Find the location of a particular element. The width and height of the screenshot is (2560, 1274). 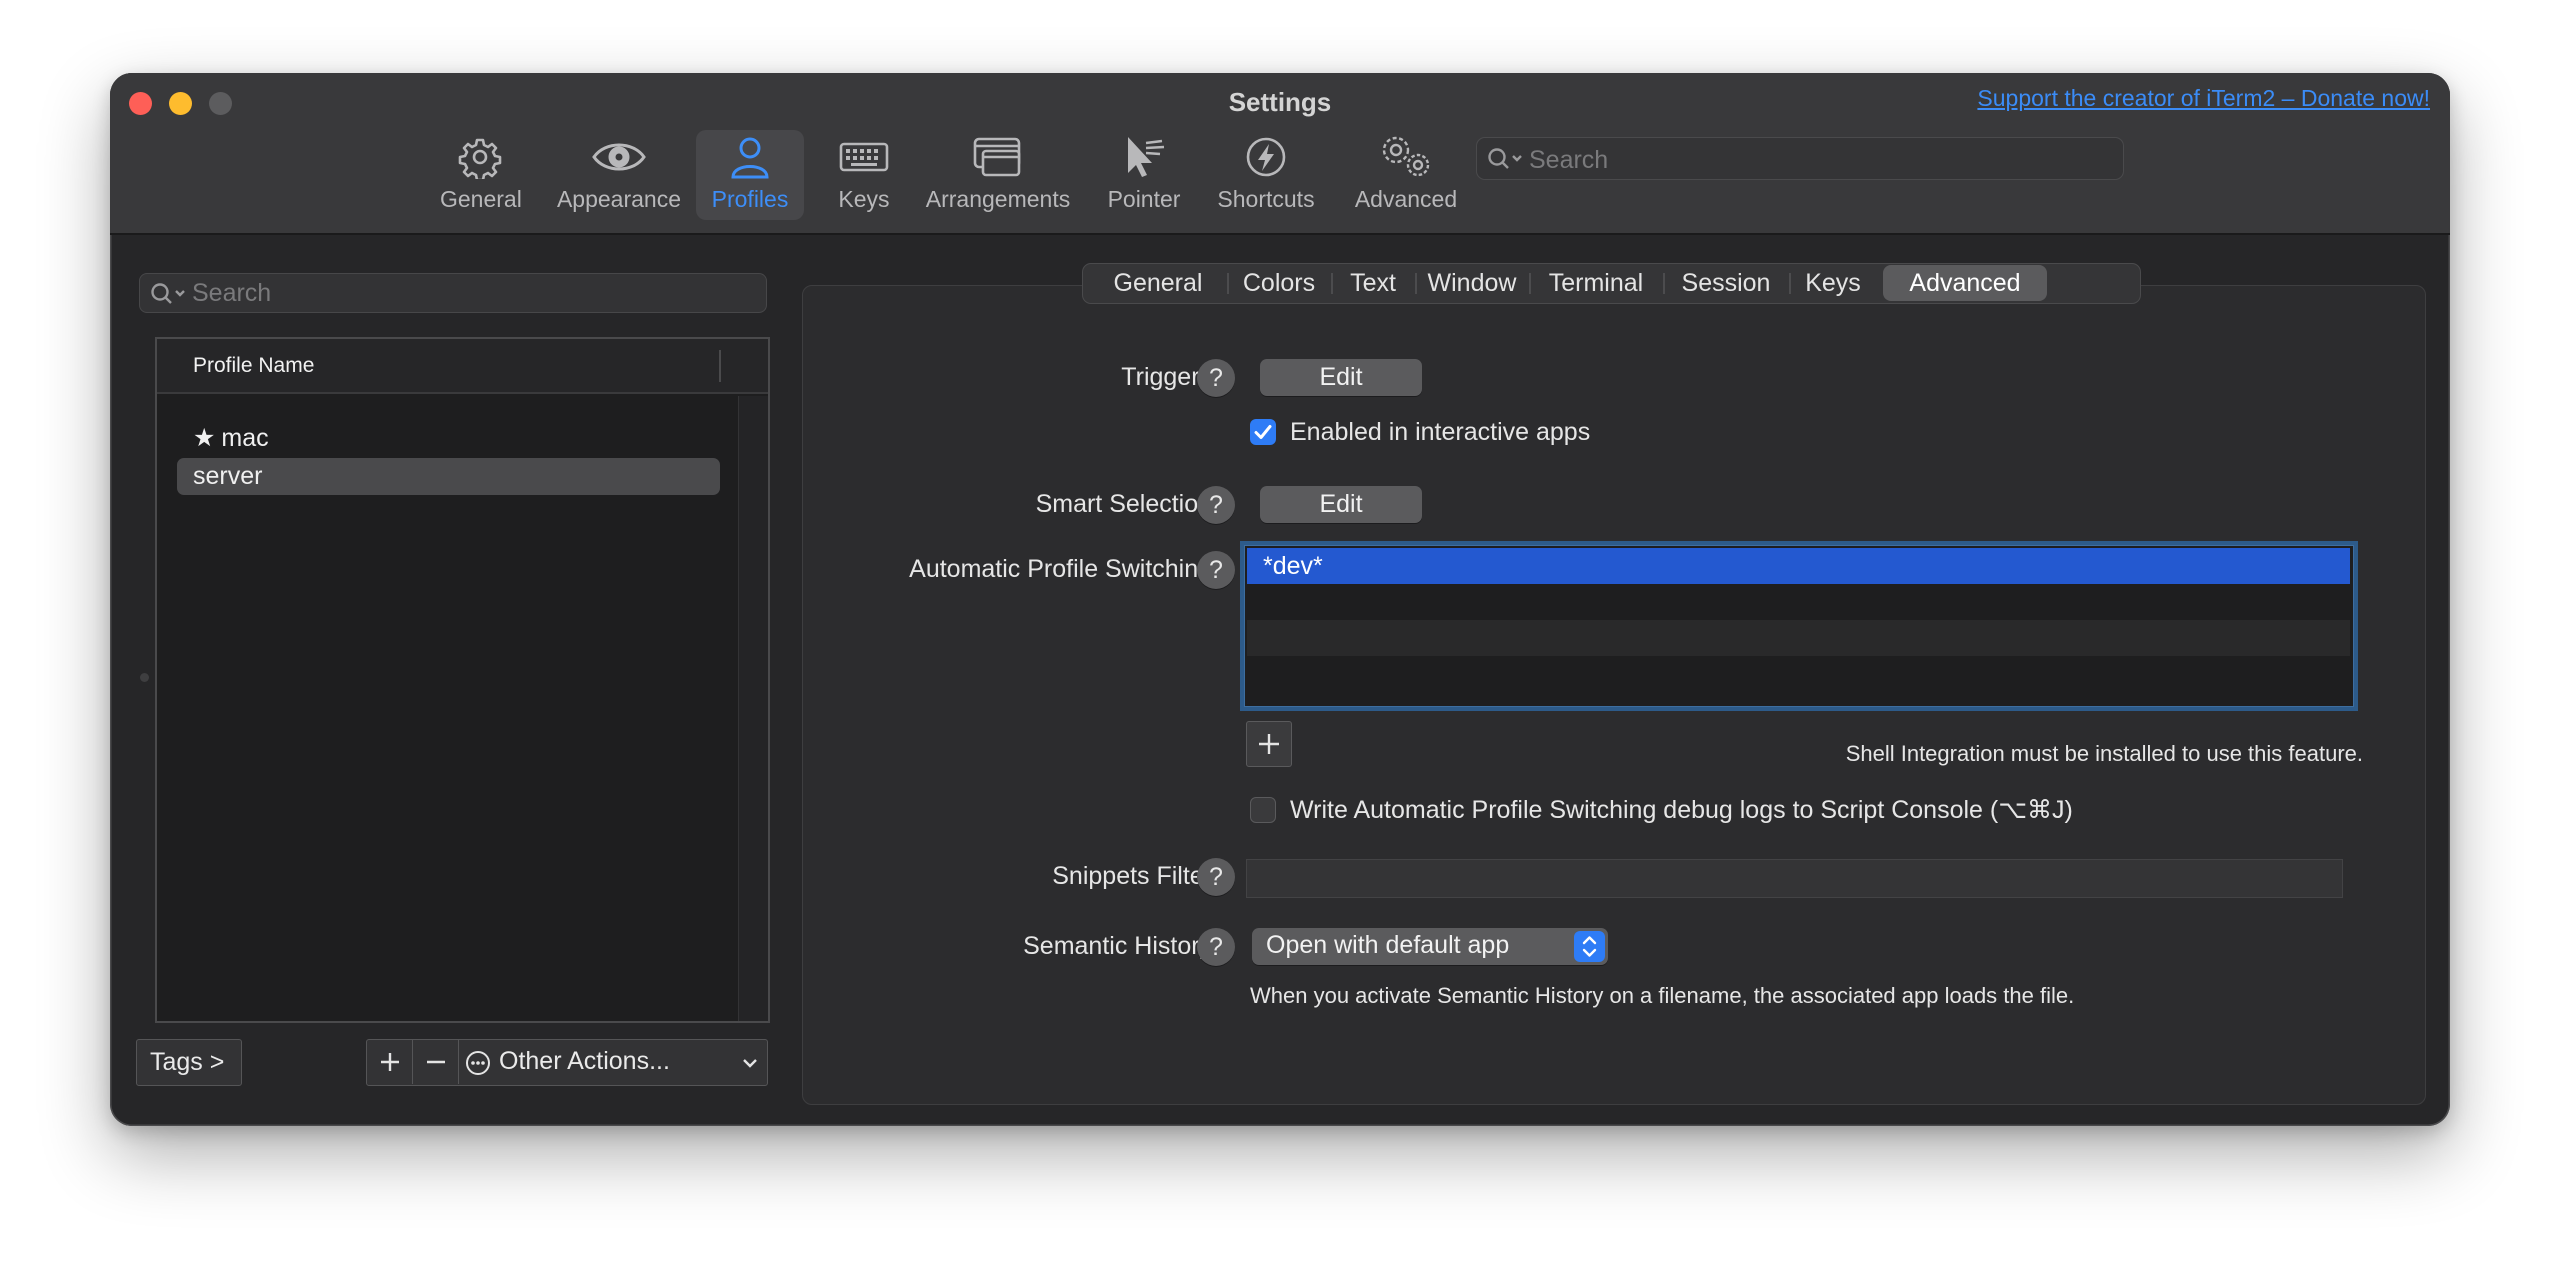

tab-keys: Keys is located at coordinates (1833, 283).